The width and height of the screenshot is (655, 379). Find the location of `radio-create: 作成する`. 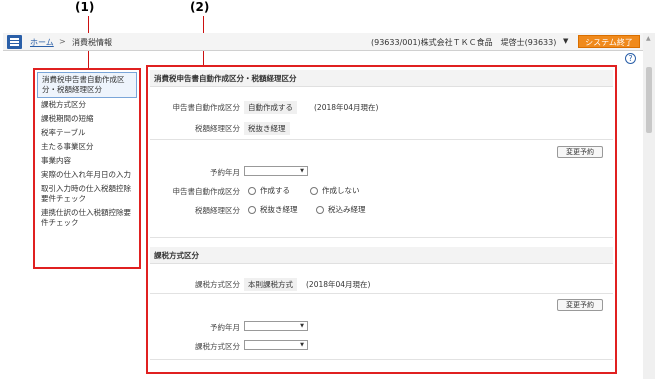

radio-create: 作成する is located at coordinates (269, 190).